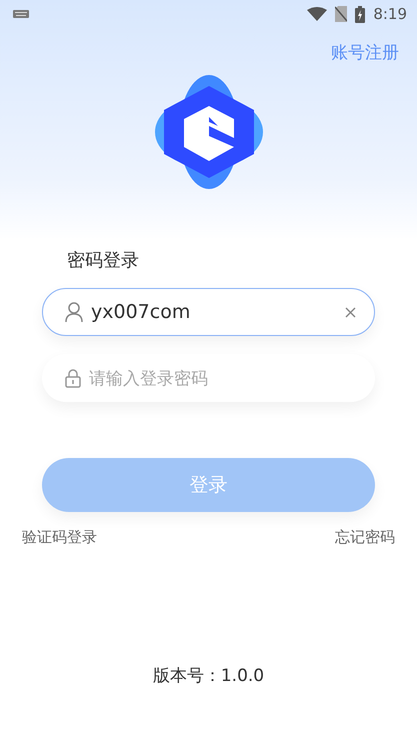 Image resolution: width=417 pixels, height=741 pixels. Describe the element at coordinates (350, 312) in the screenshot. I see `clear-icon` at that location.